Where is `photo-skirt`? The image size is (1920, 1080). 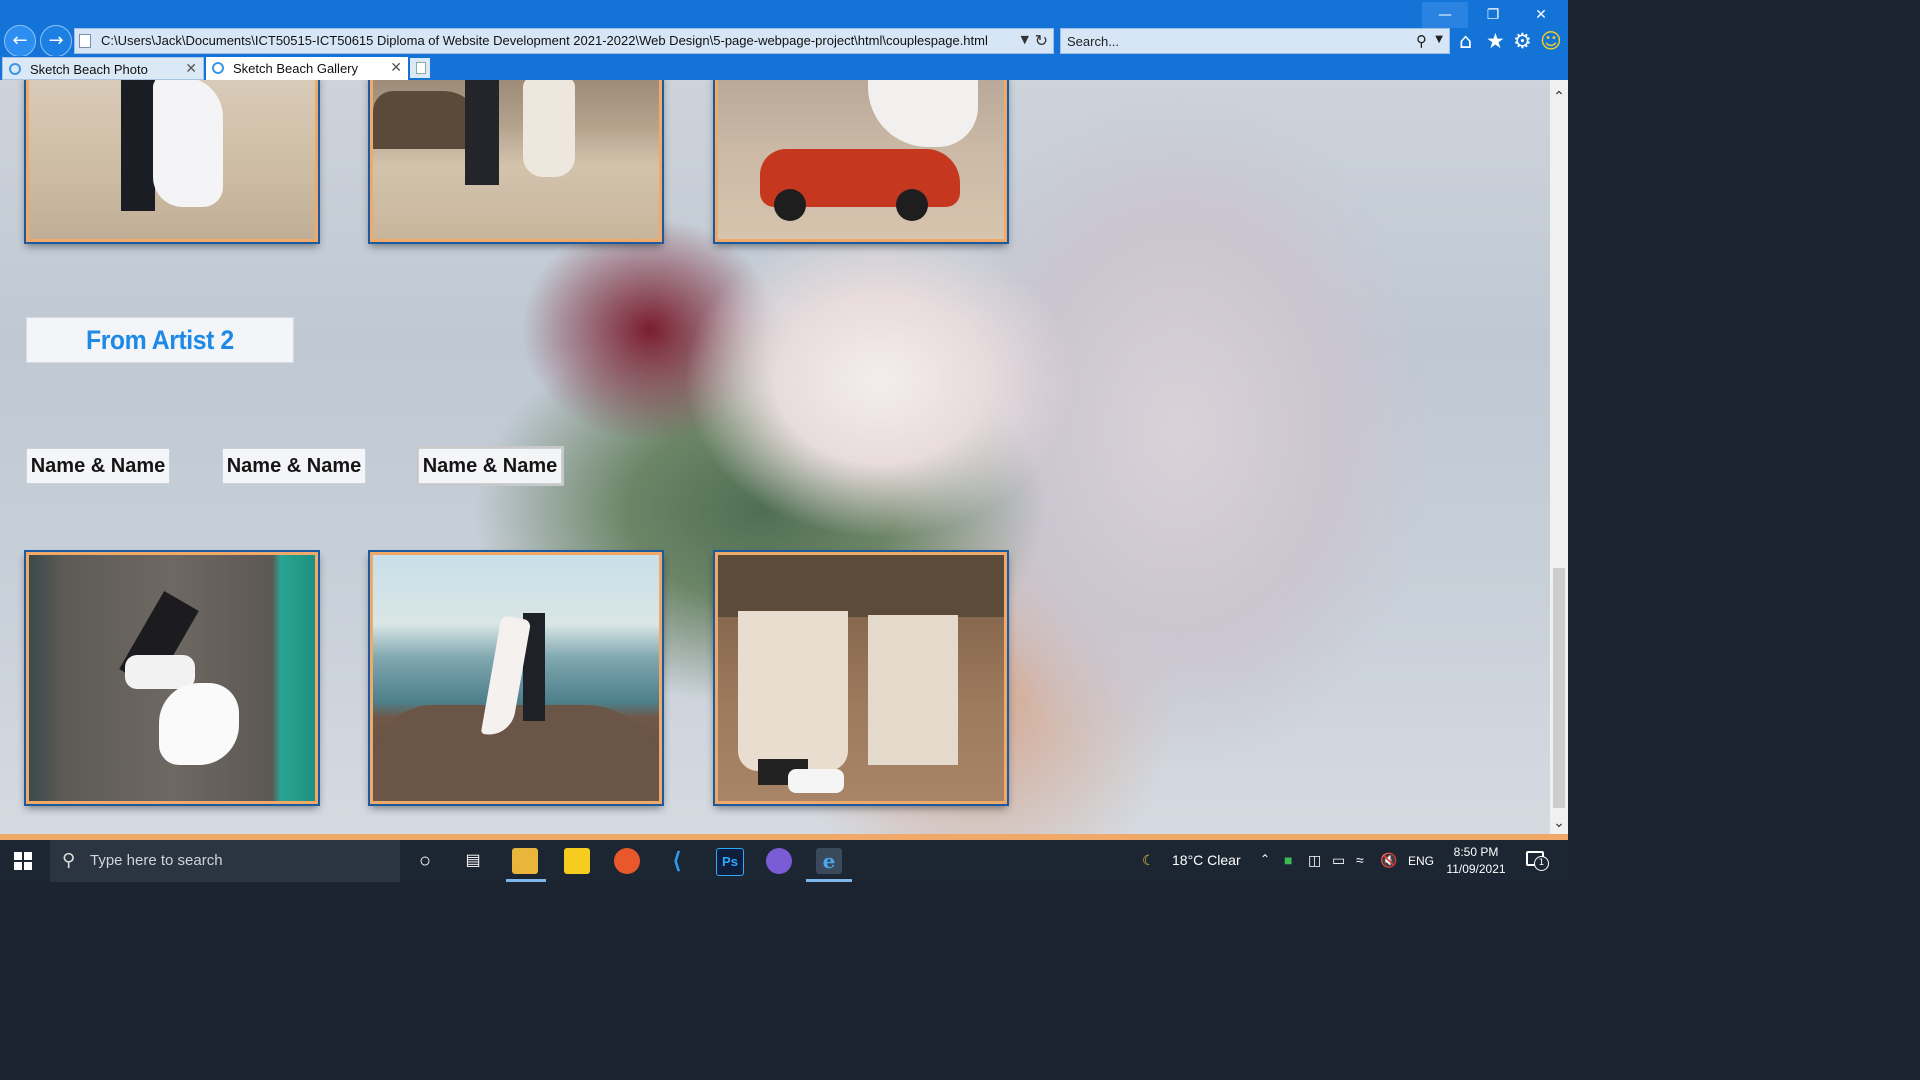
photo-skirt is located at coordinates (793, 691).